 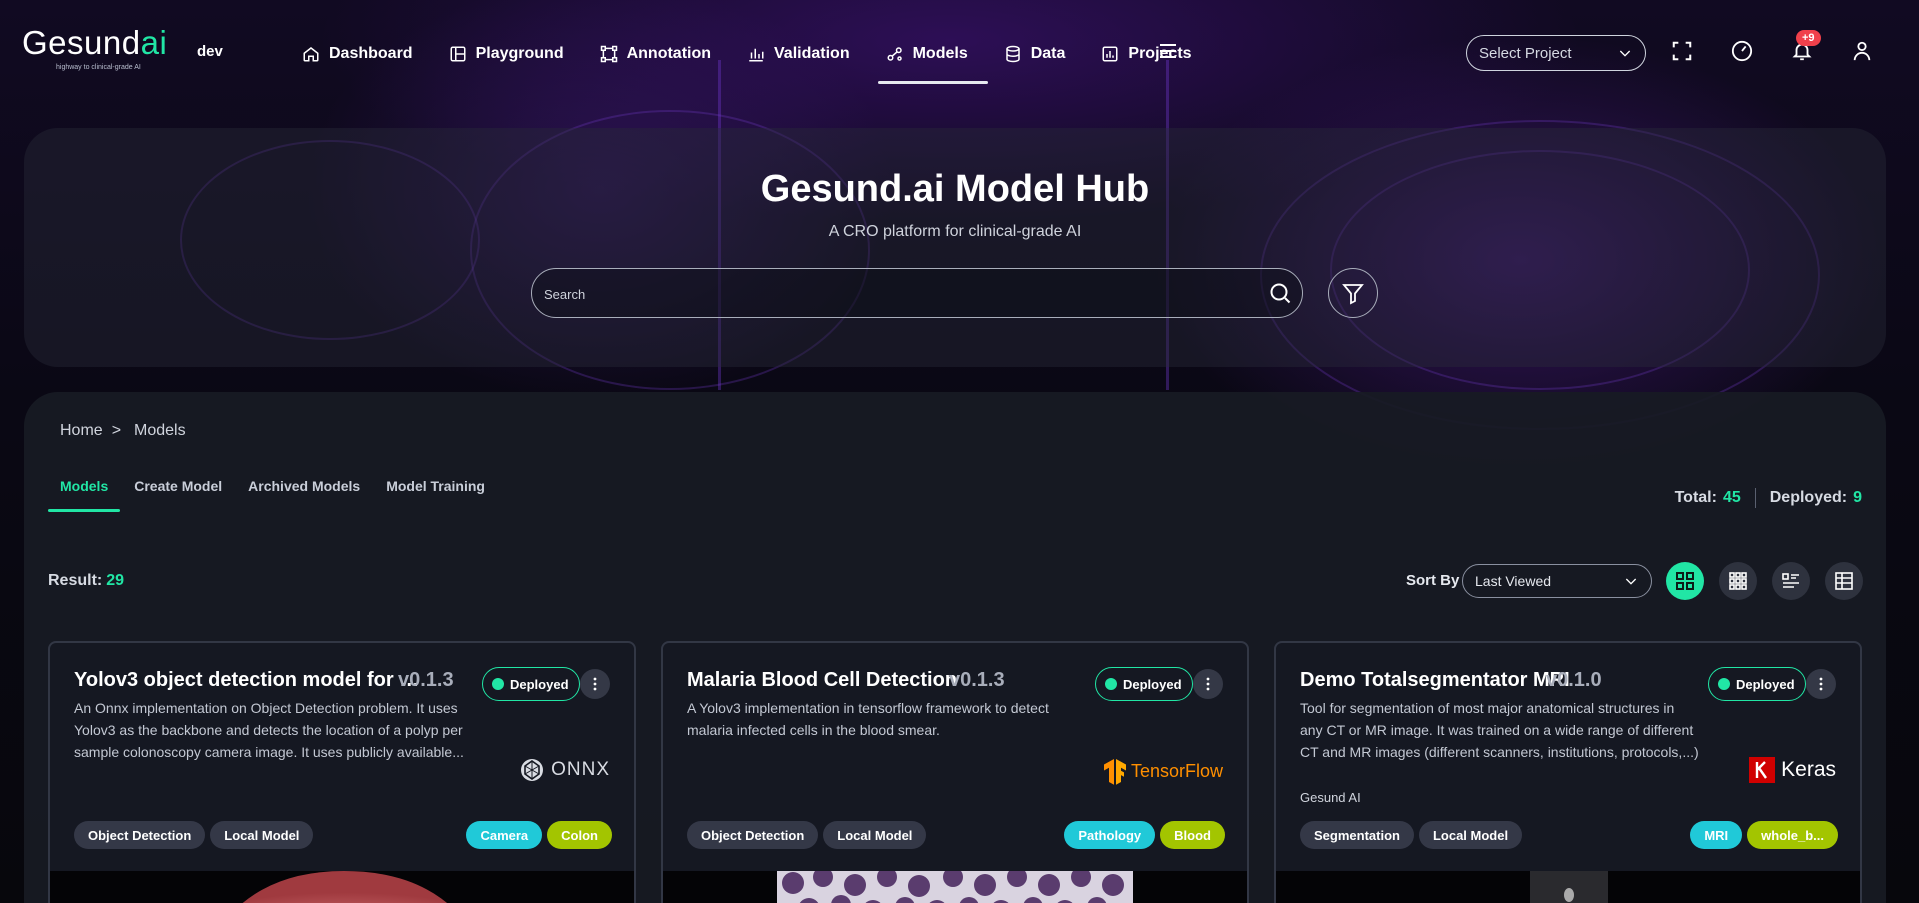 I want to click on modality-chip: Camera, so click(x=504, y=835).